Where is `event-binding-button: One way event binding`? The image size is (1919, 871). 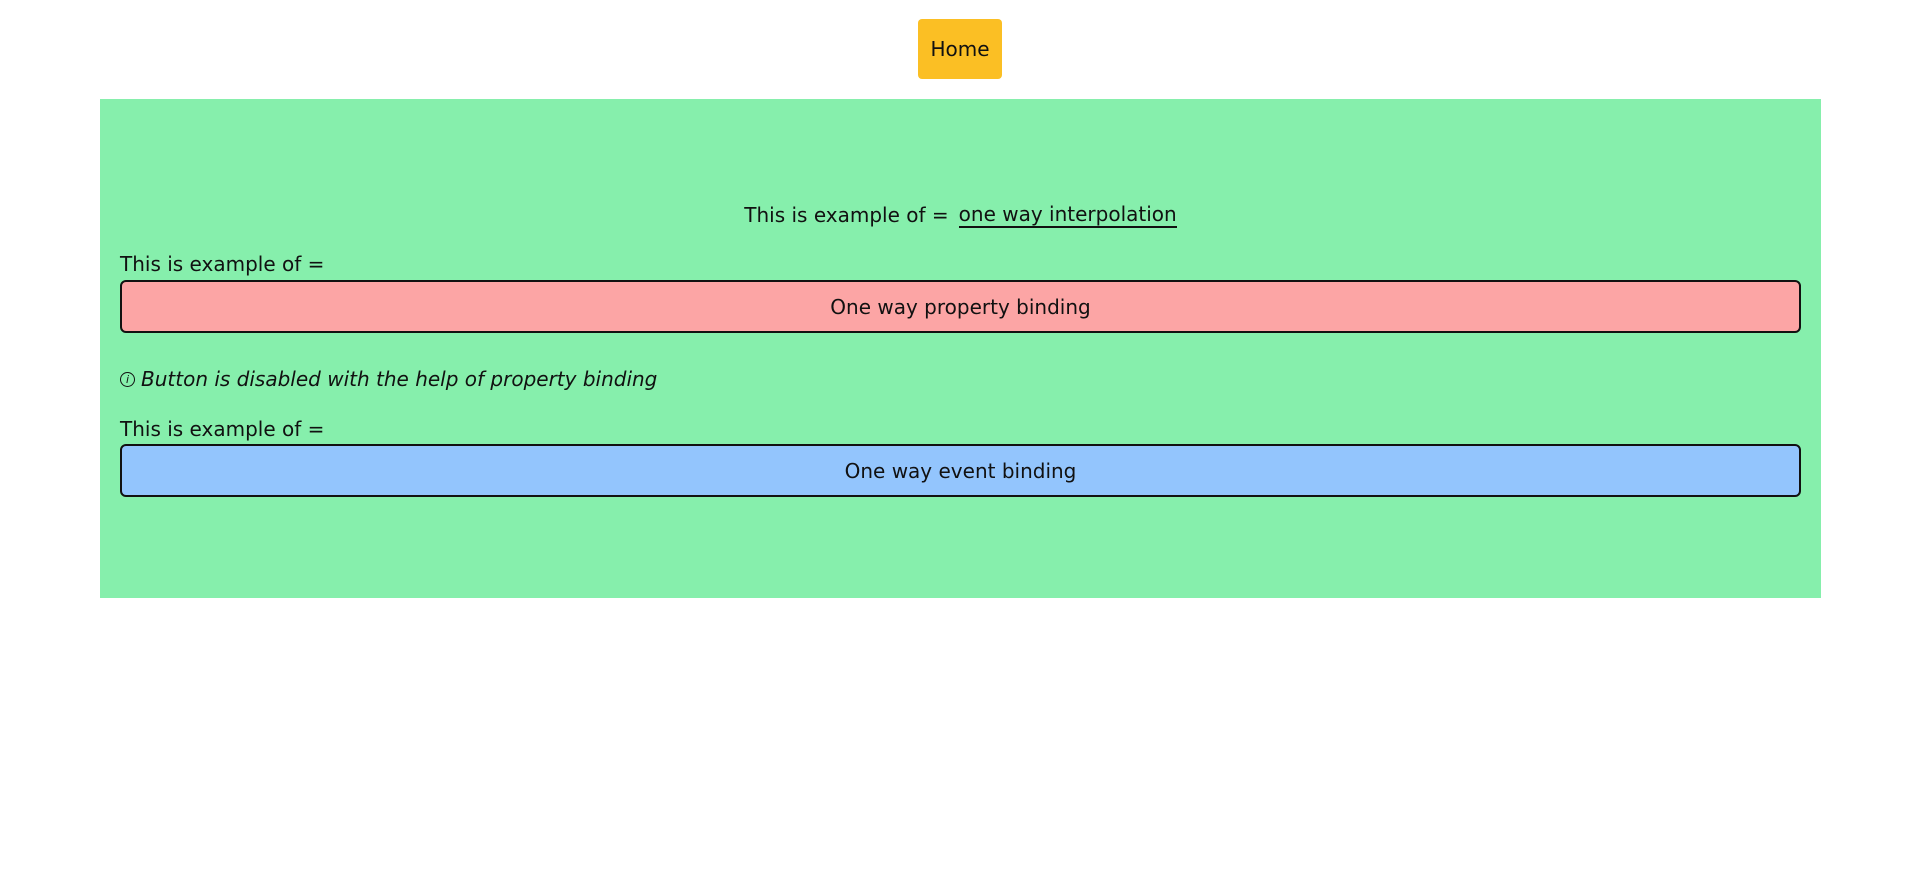 event-binding-button: One way event binding is located at coordinates (960, 470).